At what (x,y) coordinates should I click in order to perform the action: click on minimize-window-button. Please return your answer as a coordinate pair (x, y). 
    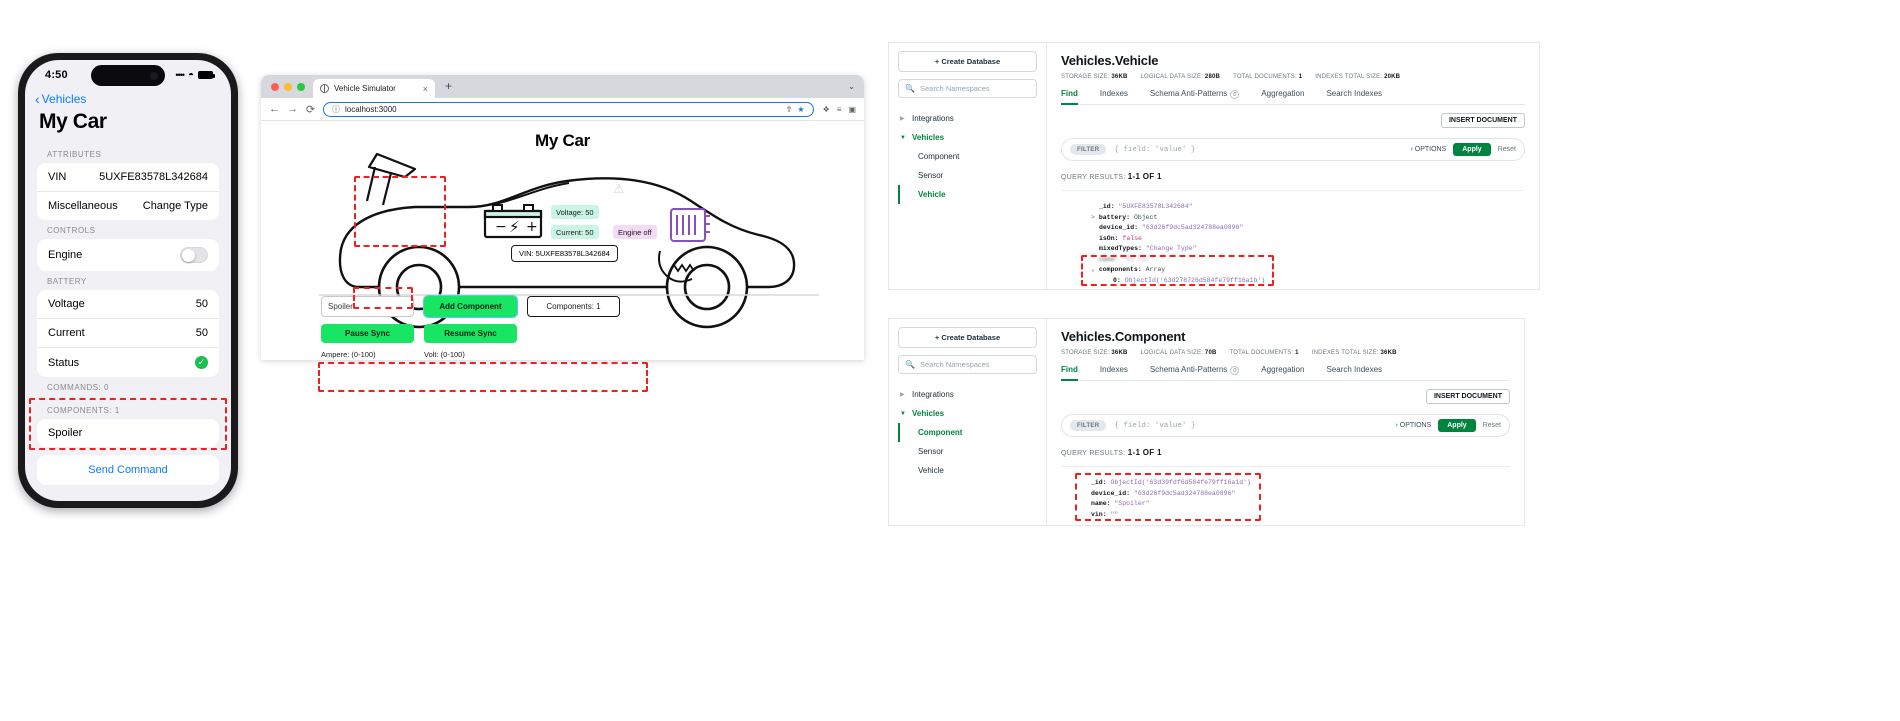
    Looking at the image, I should click on (288, 86).